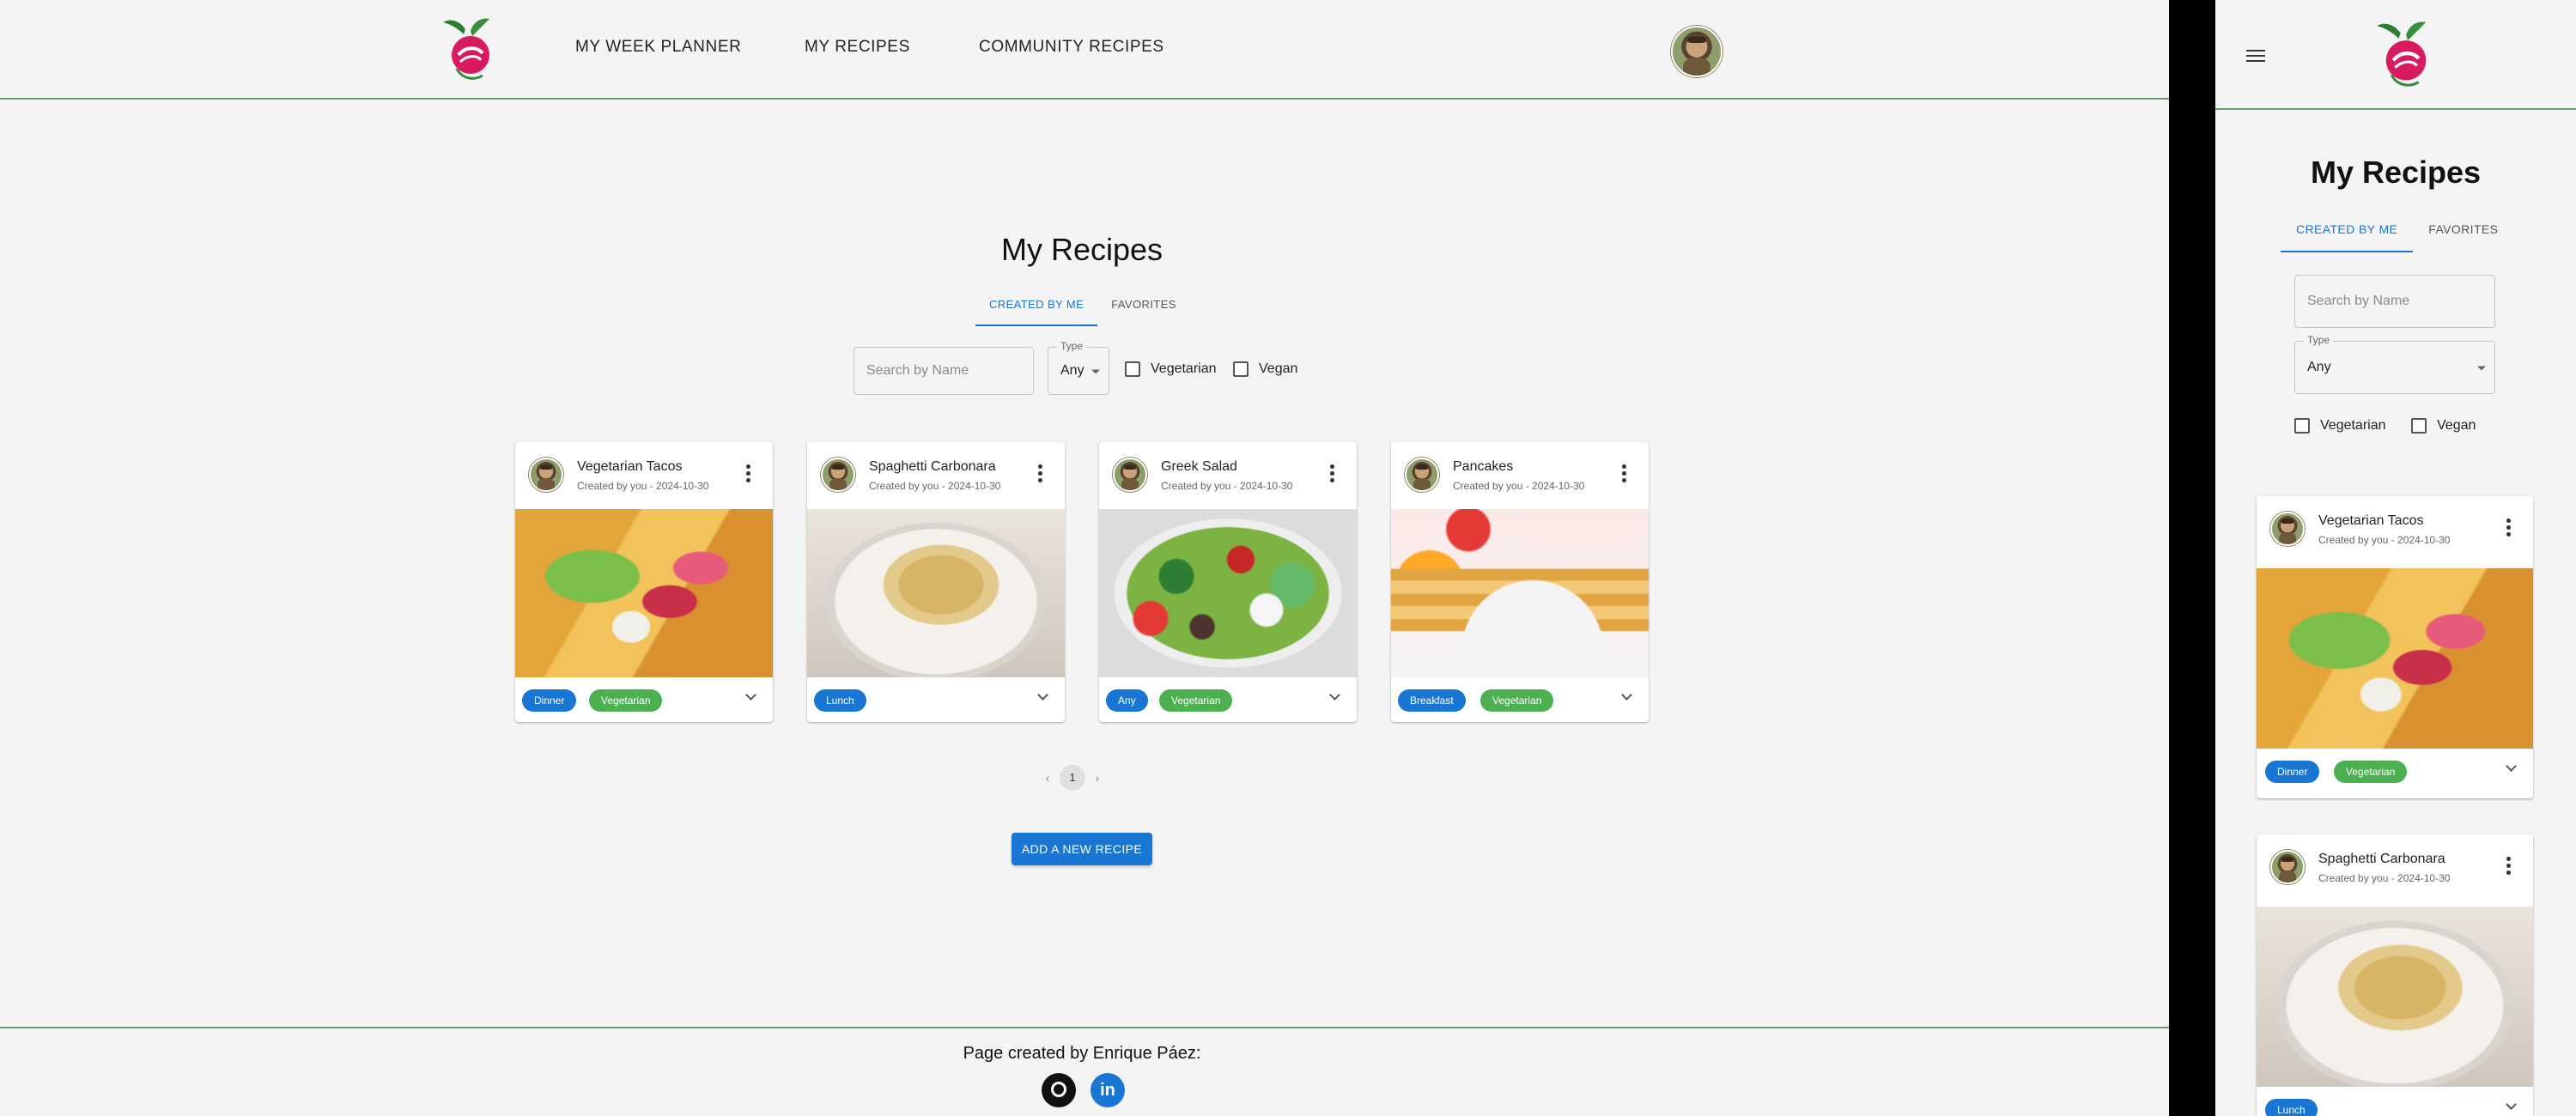 The image size is (2576, 1116). I want to click on user-avatar, so click(1697, 52).